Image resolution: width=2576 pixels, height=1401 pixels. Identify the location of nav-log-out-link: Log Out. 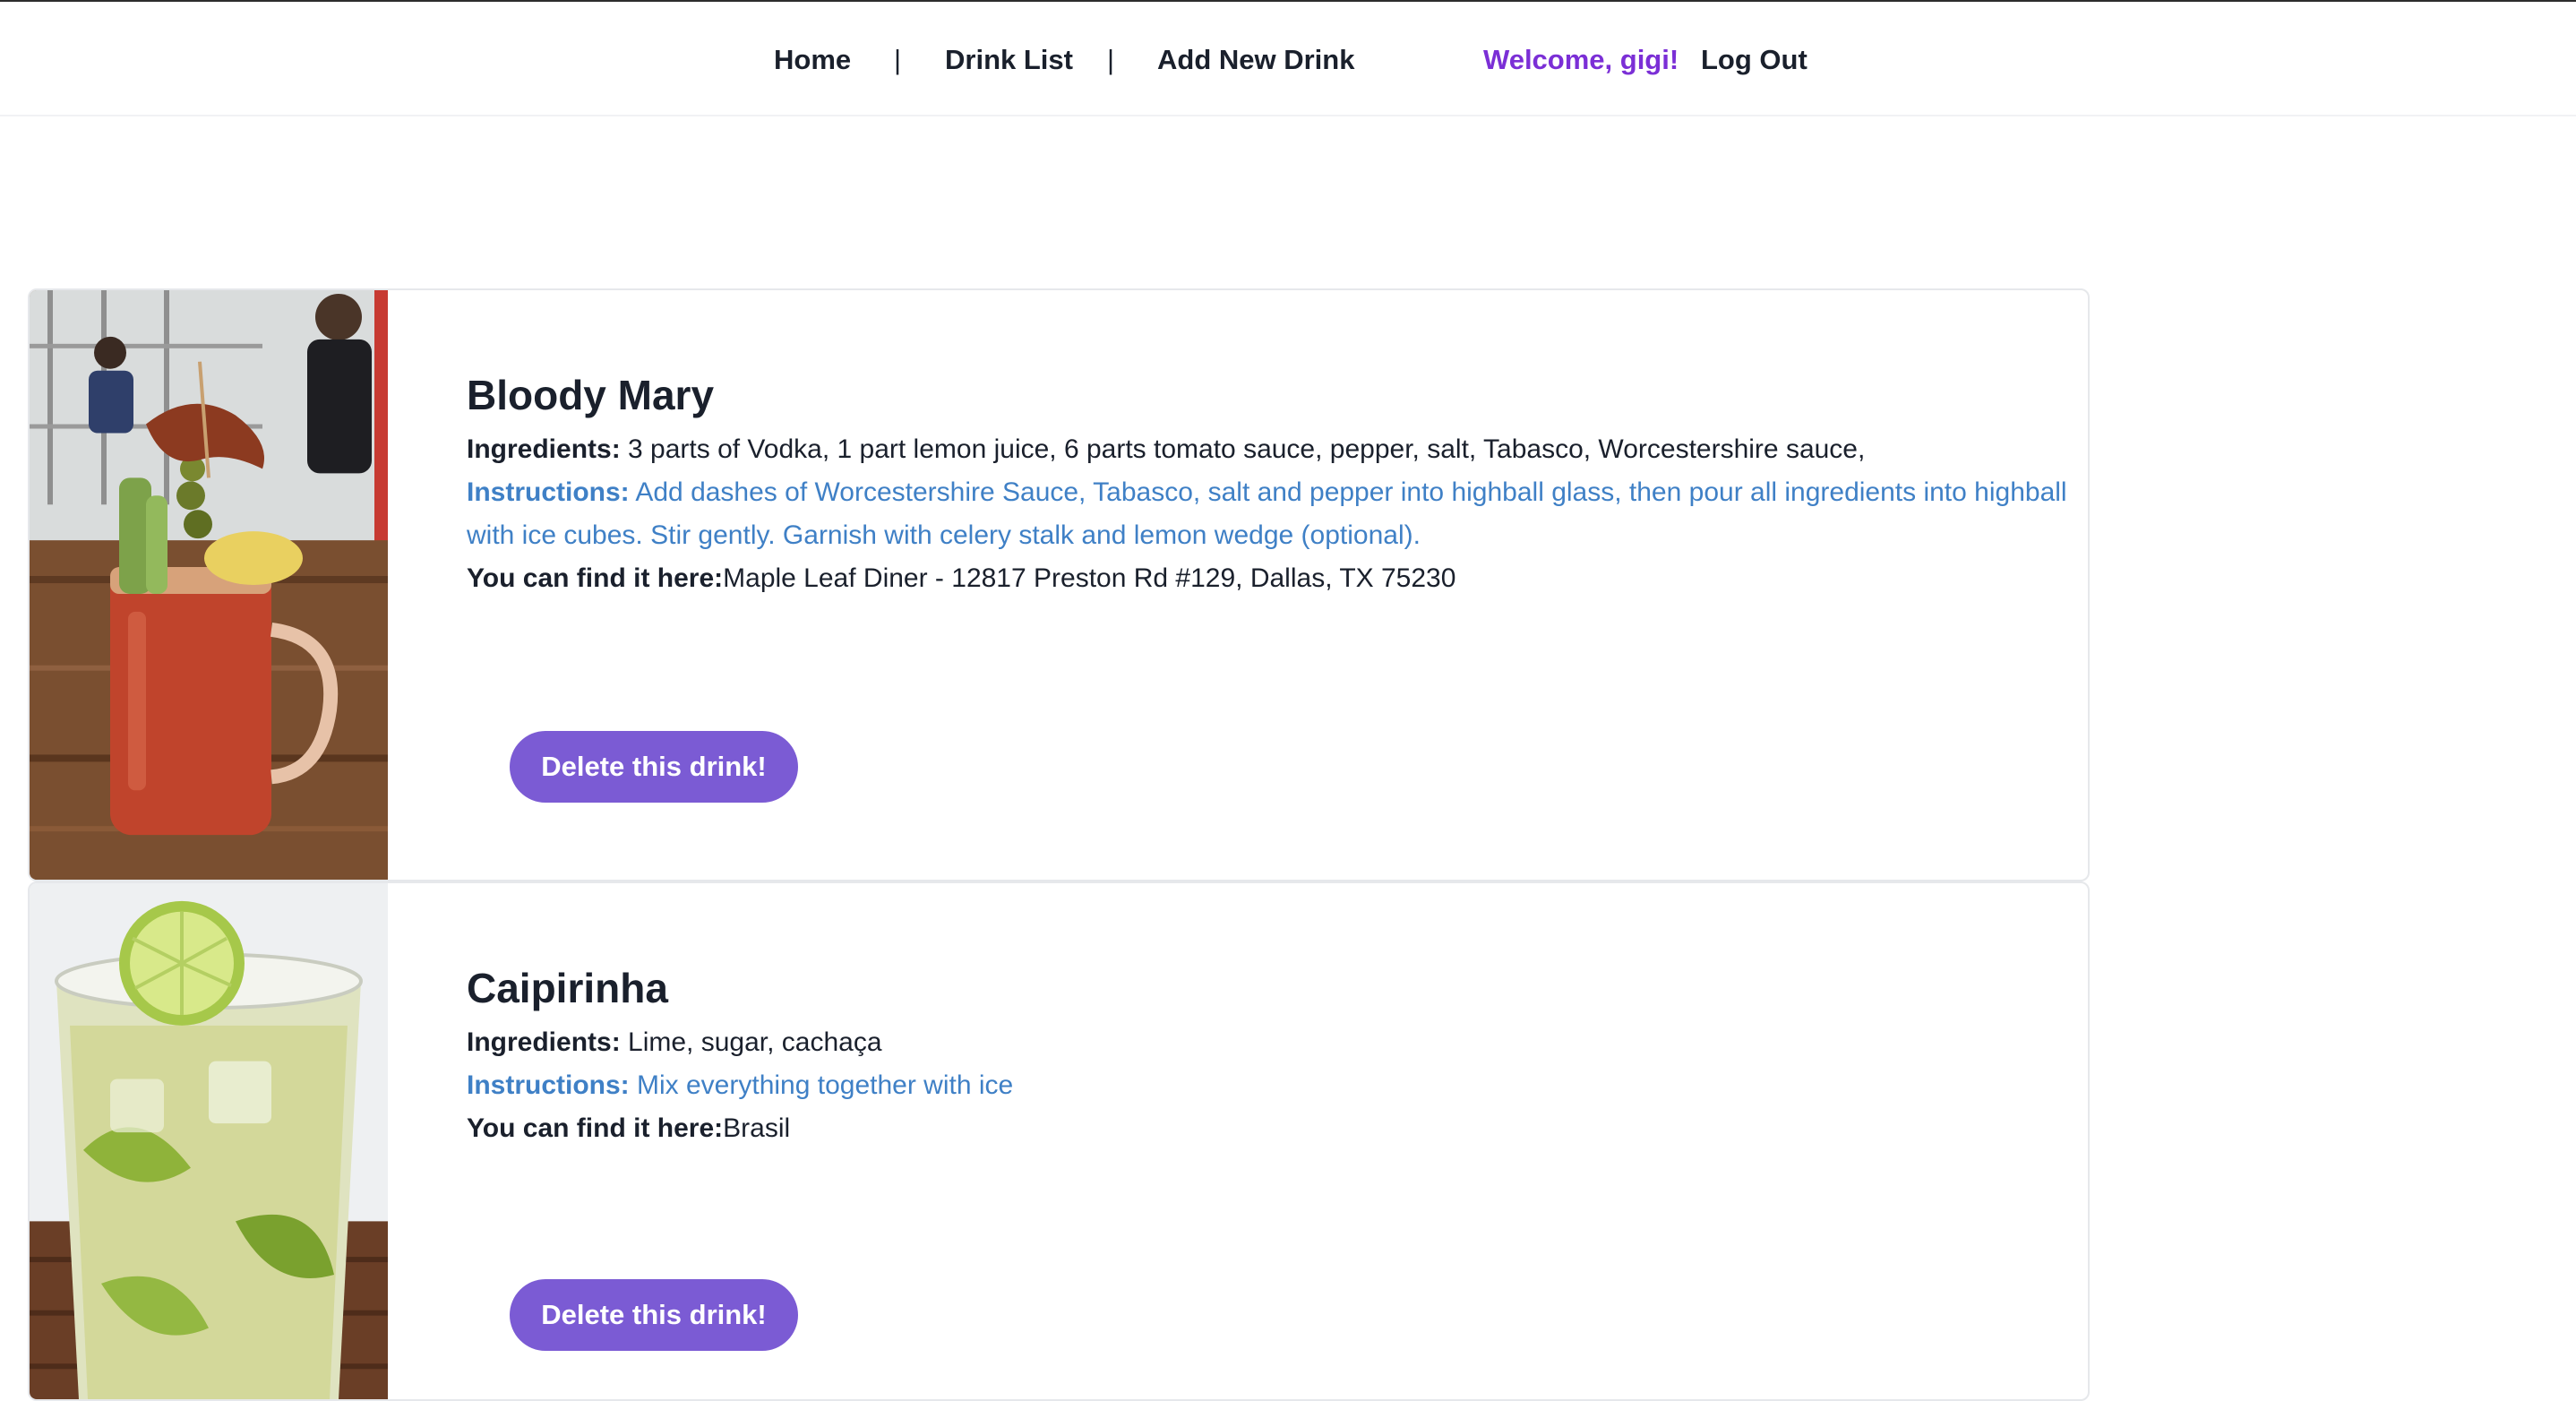
(1754, 60).